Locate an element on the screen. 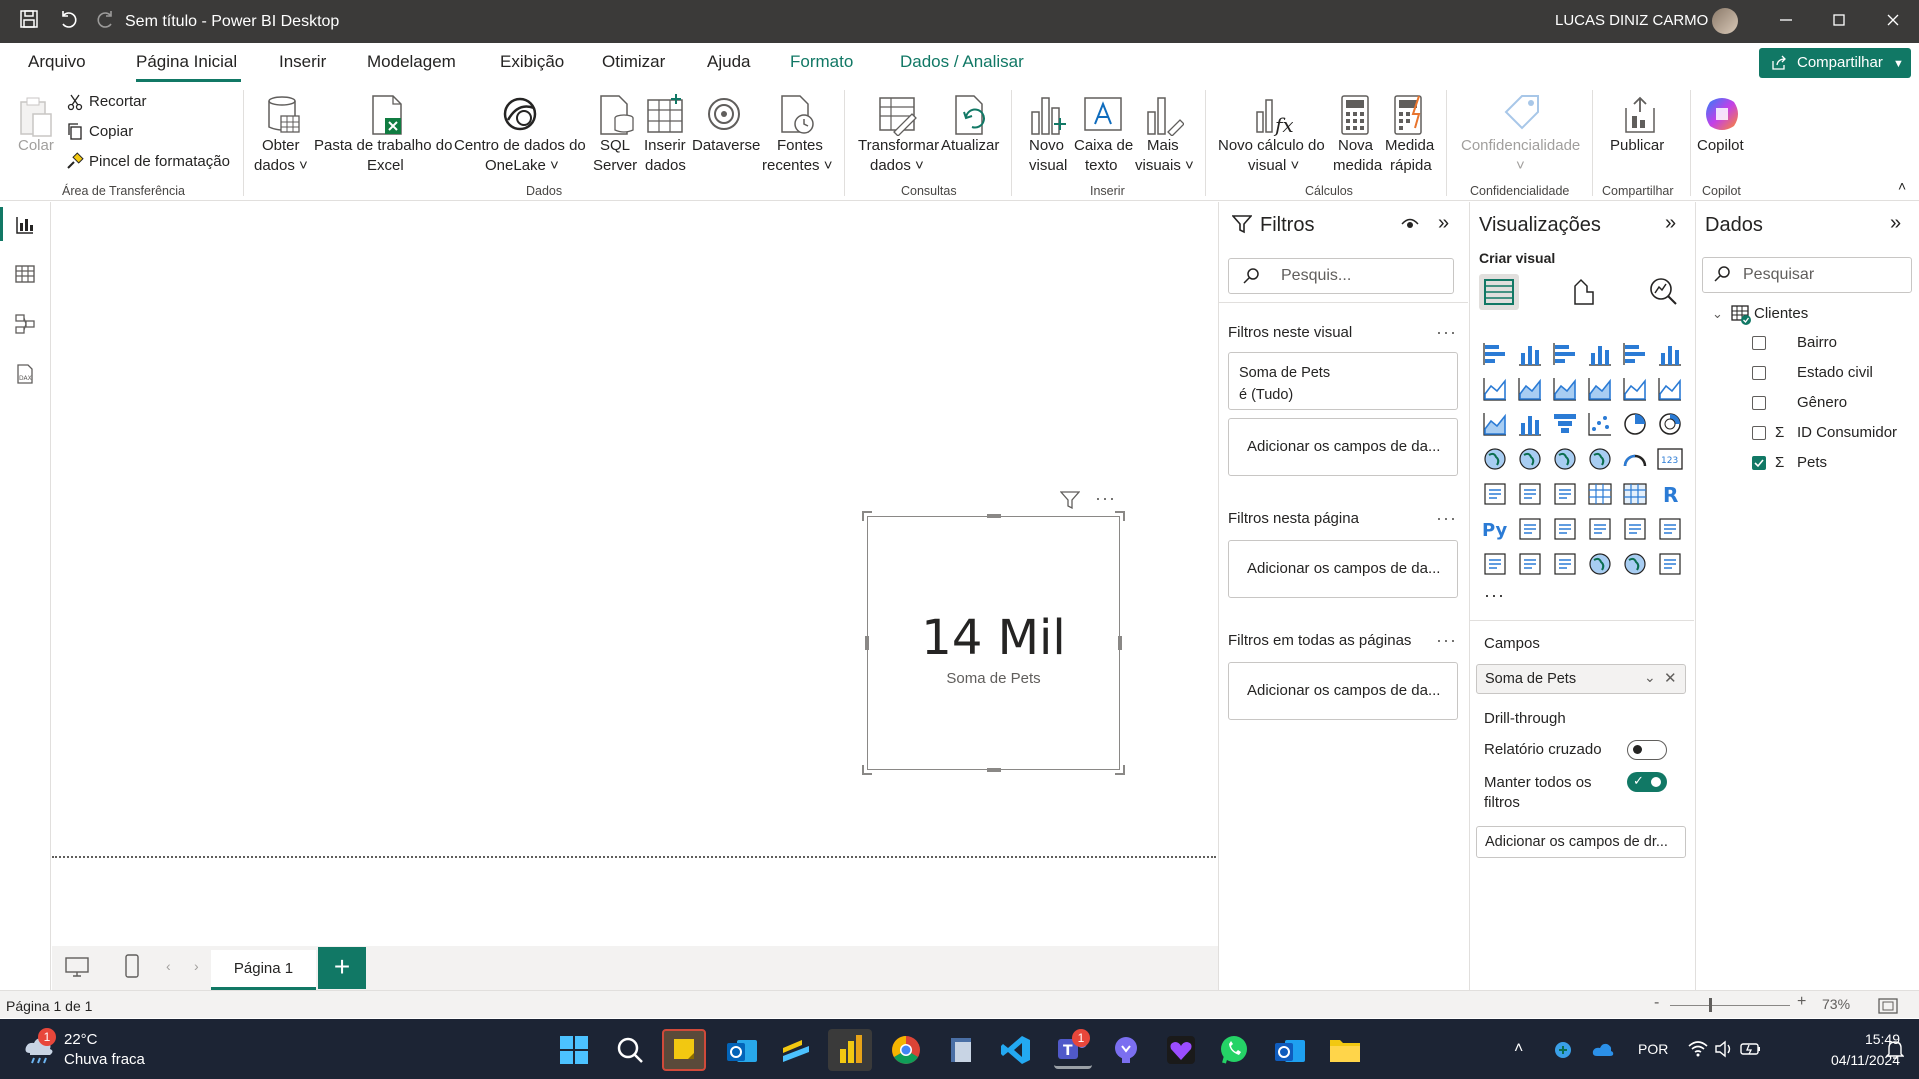 The width and height of the screenshot is (1919, 1079). format-painter-button: Pincel de formatação is located at coordinates (159, 162).